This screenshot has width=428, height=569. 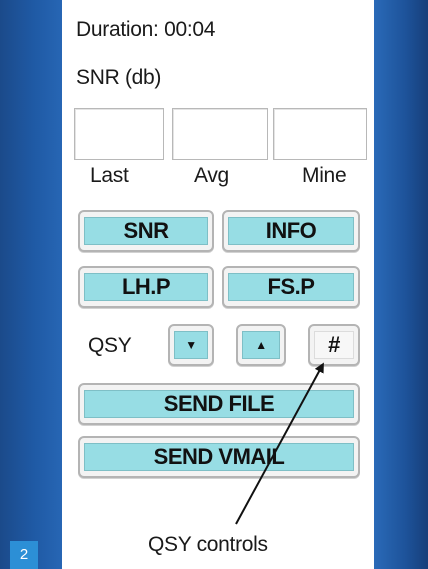 What do you see at coordinates (208, 544) in the screenshot?
I see `callout-label: QSY controls` at bounding box center [208, 544].